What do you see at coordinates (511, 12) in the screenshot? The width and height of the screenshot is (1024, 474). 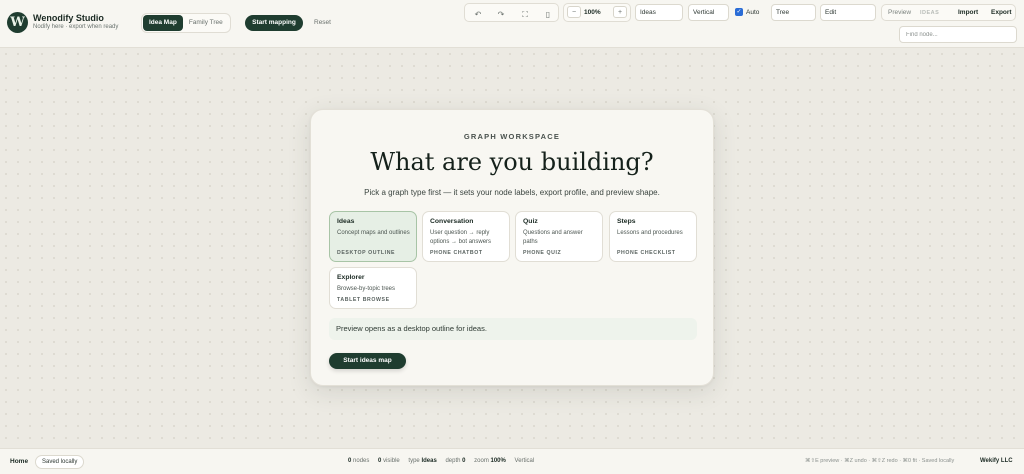 I see `history-tools: ↶ ↷ ⛶ ▯` at bounding box center [511, 12].